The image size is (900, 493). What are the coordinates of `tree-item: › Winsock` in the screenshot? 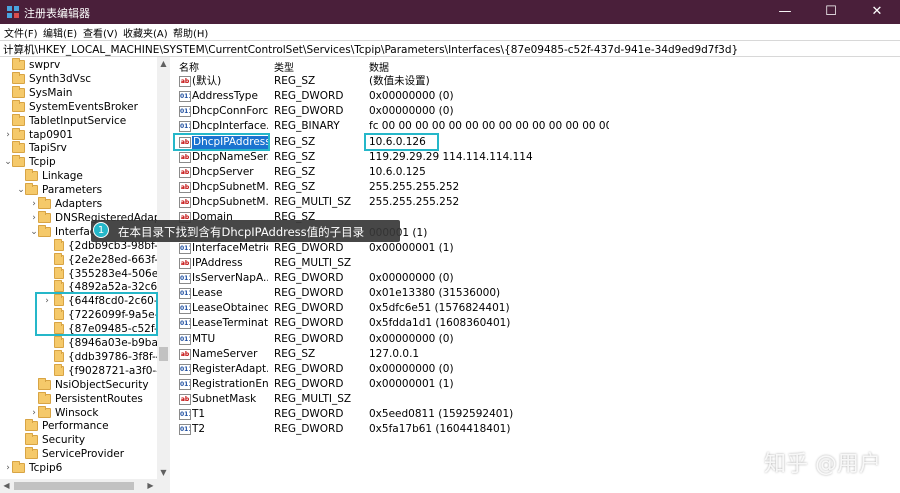 It's located at (84, 412).